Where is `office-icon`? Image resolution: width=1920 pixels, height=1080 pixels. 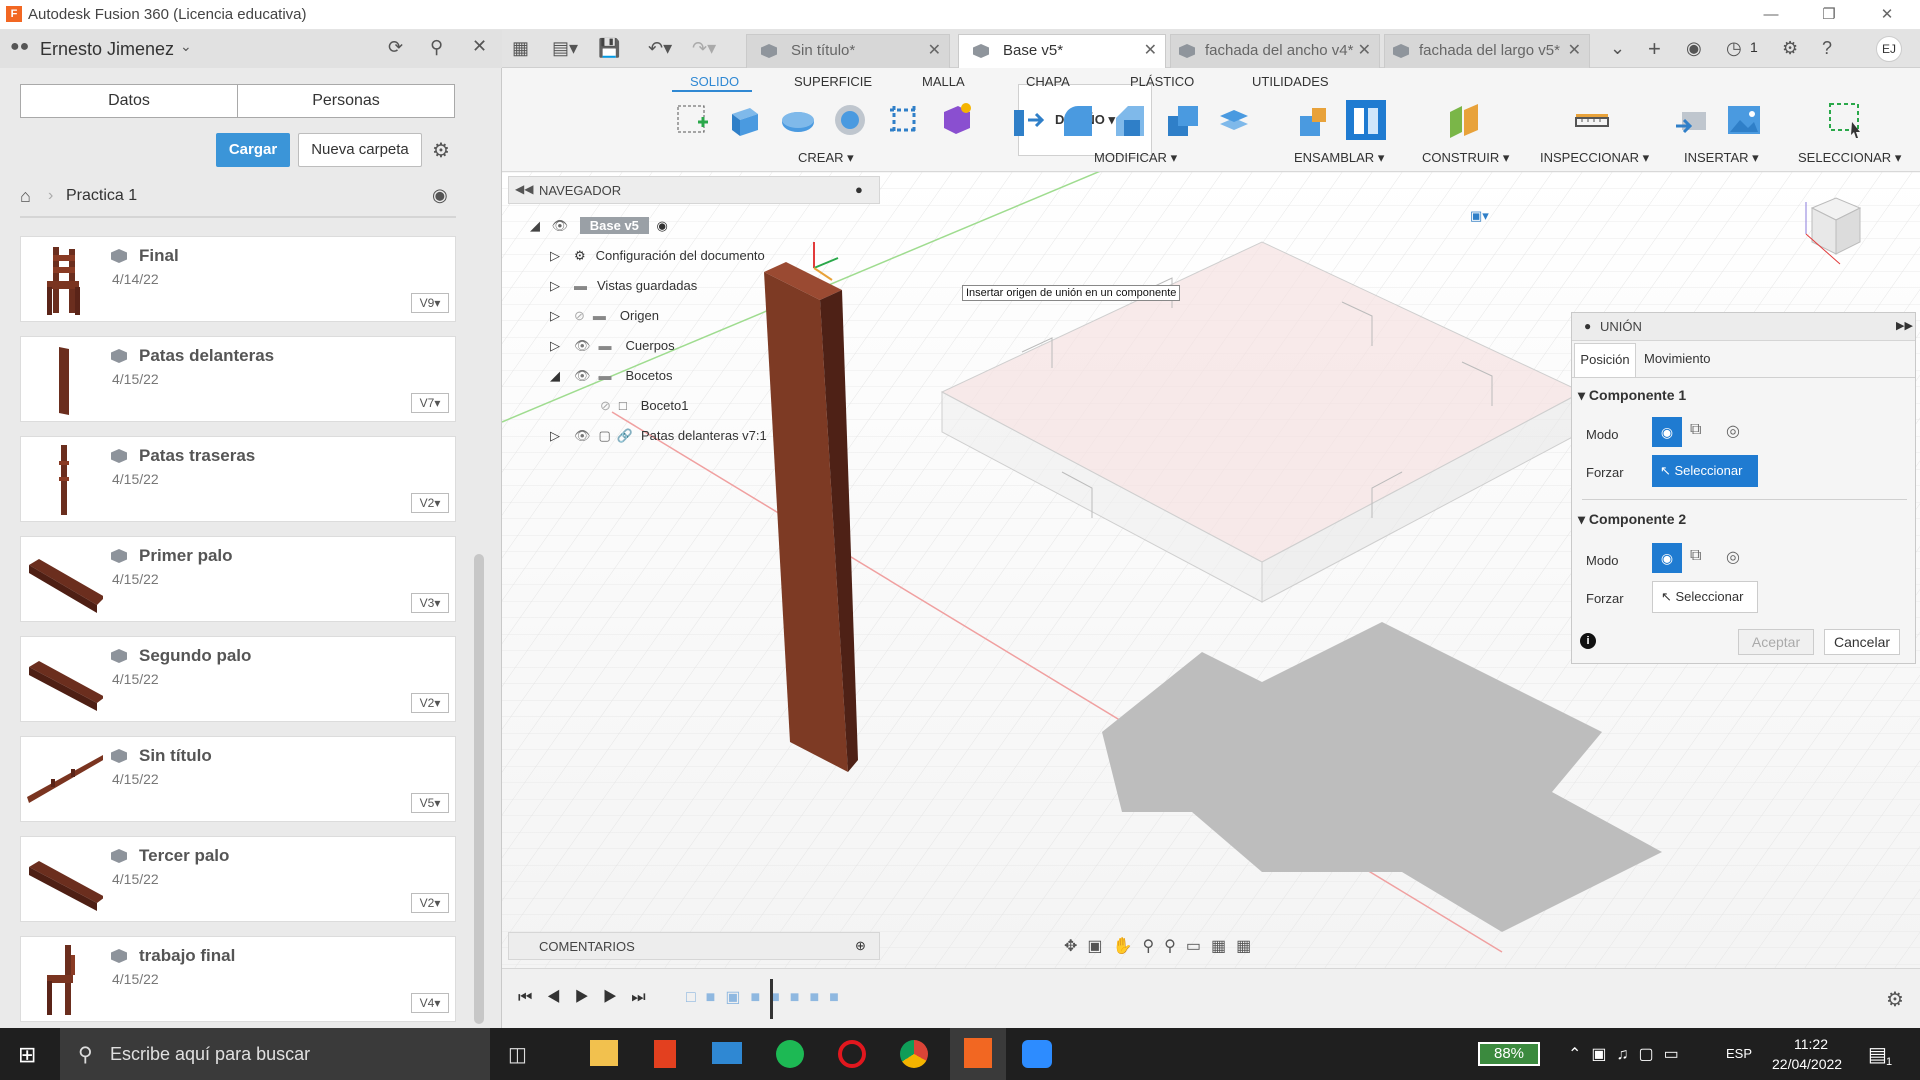
office-icon is located at coordinates (665, 1054).